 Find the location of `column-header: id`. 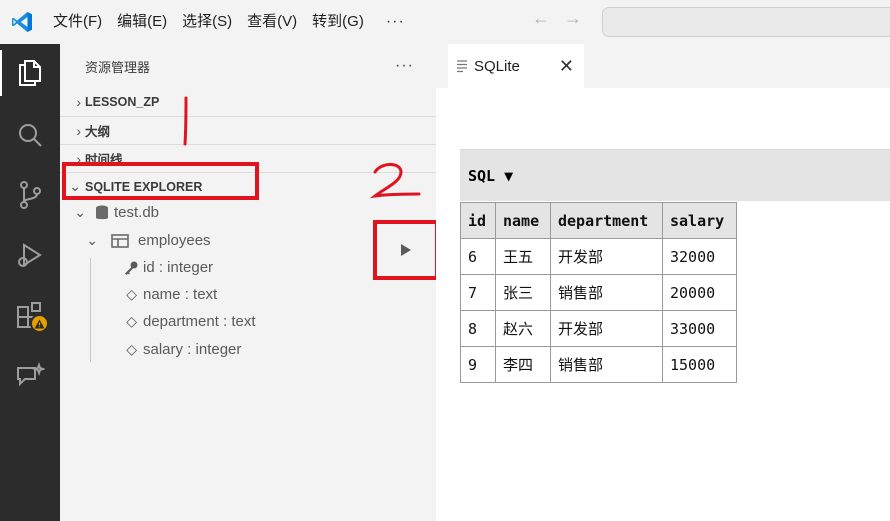

column-header: id is located at coordinates (478, 220).